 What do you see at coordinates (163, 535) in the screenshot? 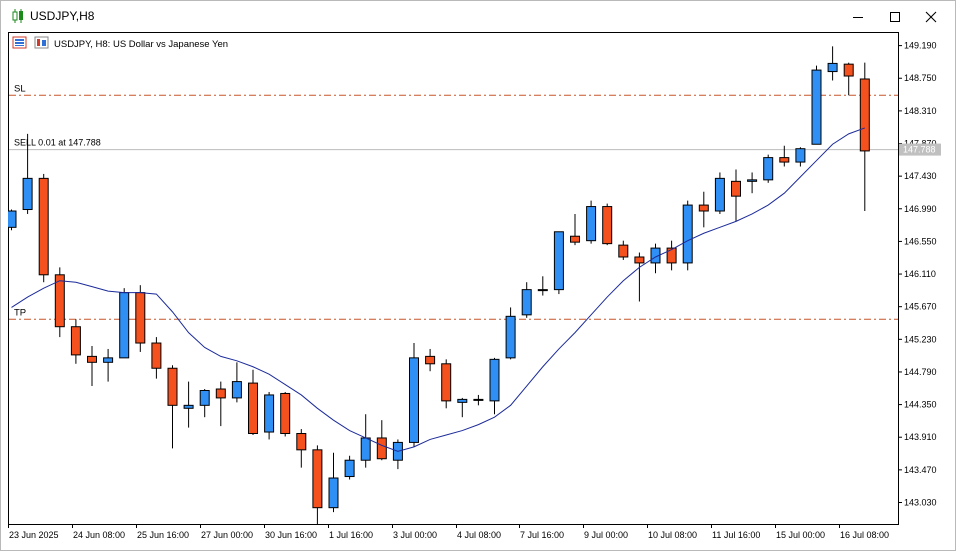
I see `time-tick-label: 25 Jun 16:00` at bounding box center [163, 535].